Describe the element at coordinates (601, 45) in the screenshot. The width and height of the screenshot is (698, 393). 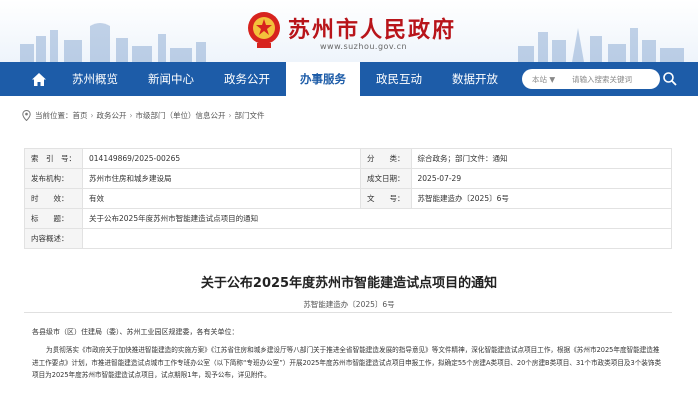
I see `city-skyline-right` at that location.